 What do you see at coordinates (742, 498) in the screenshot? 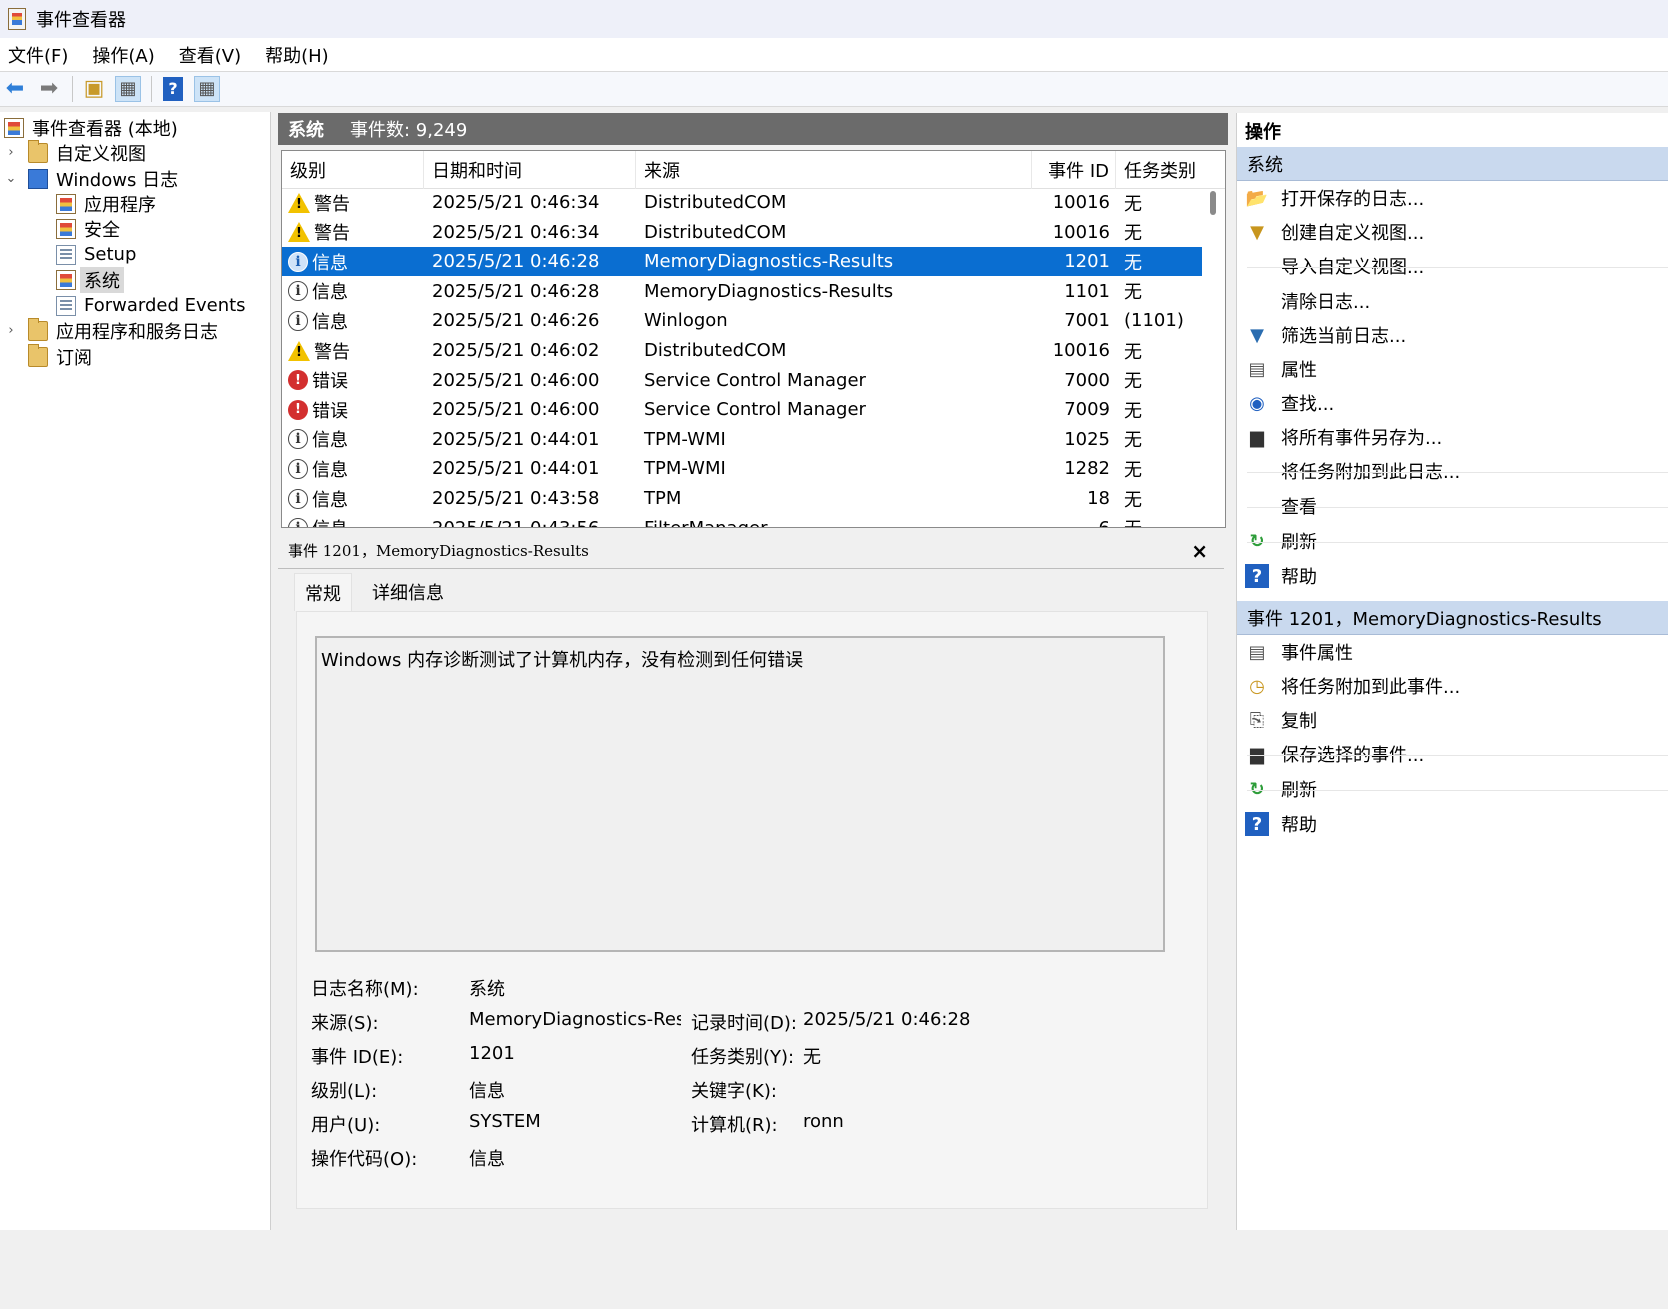
I see `event-row: i 信息 2025/5/21 0:43:58 TPM 18 无` at bounding box center [742, 498].